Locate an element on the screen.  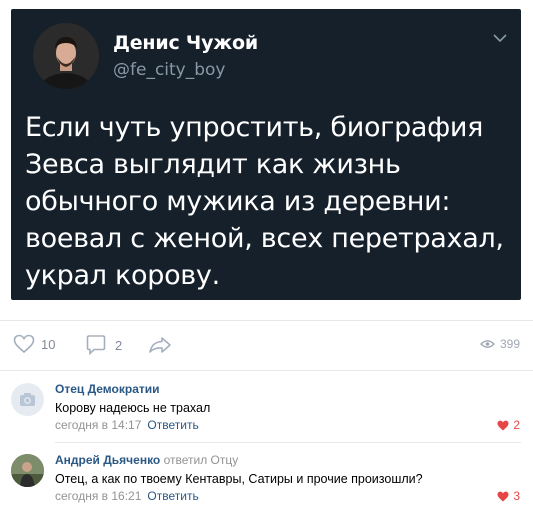
eye-icon is located at coordinates (487, 344).